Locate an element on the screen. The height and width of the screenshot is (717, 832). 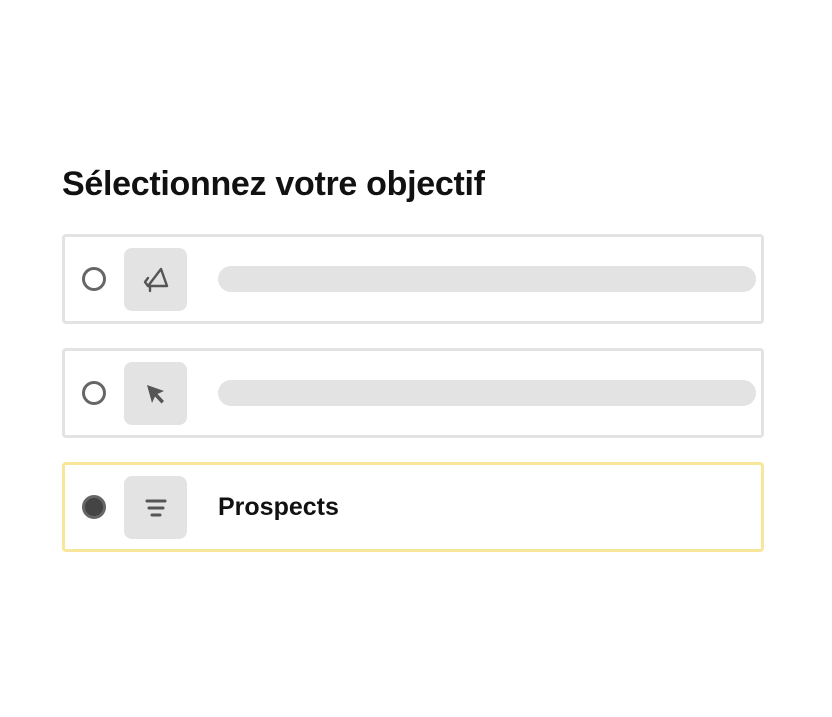
option-label-prospects: Prospects is located at coordinates (278, 507).